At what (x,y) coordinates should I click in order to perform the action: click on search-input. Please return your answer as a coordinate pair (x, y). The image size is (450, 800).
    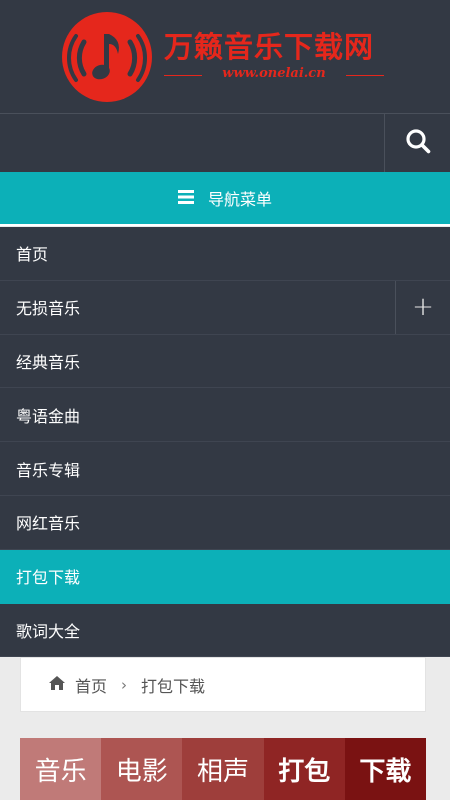
    Looking at the image, I should click on (192, 143).